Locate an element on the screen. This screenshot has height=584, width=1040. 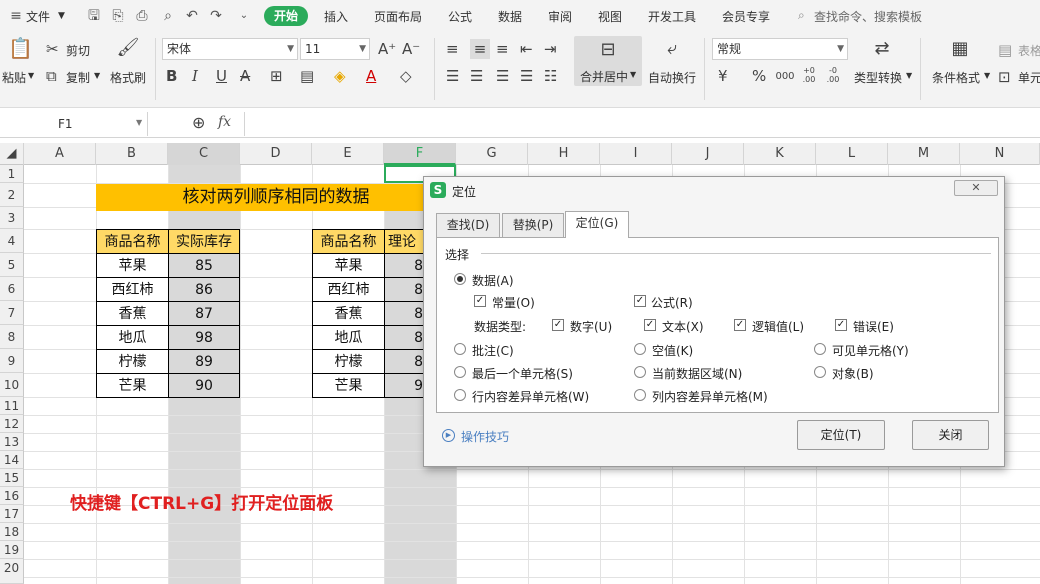
cut-button: 剪切 is located at coordinates (78, 50).